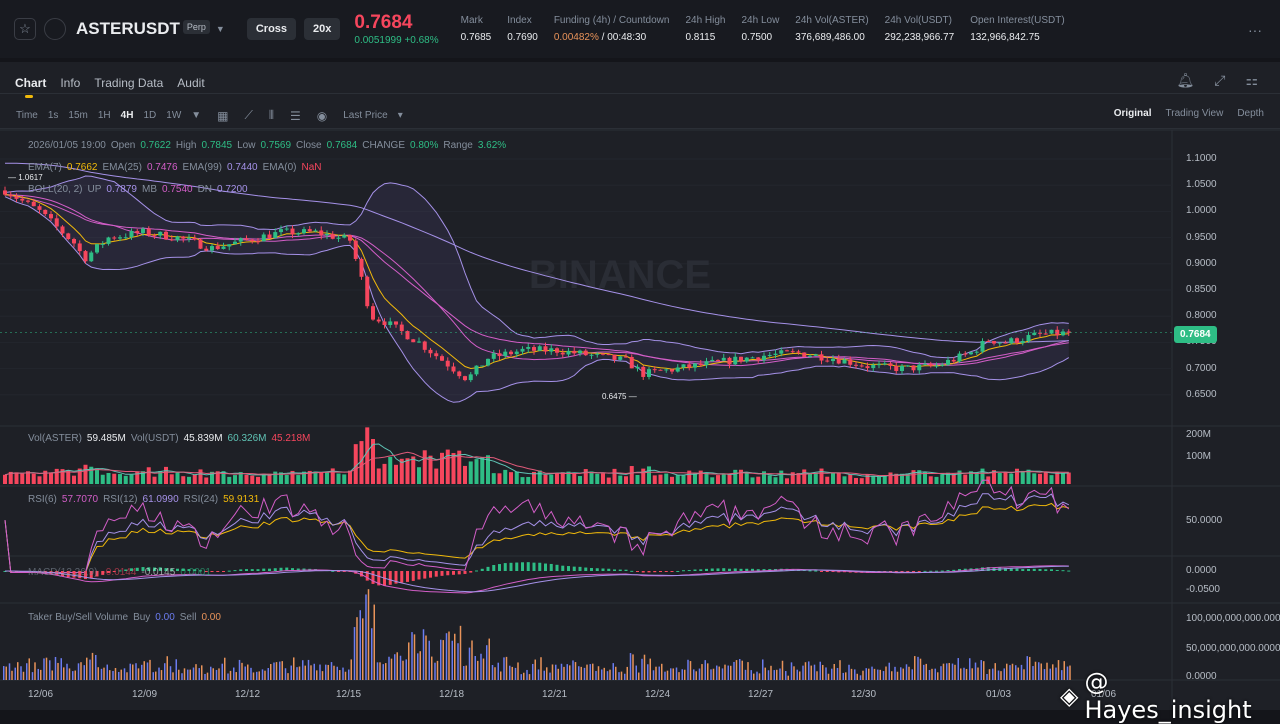 Image resolution: width=1280 pixels, height=724 pixels. I want to click on macd-axis-label: -0.0500, so click(1203, 589).